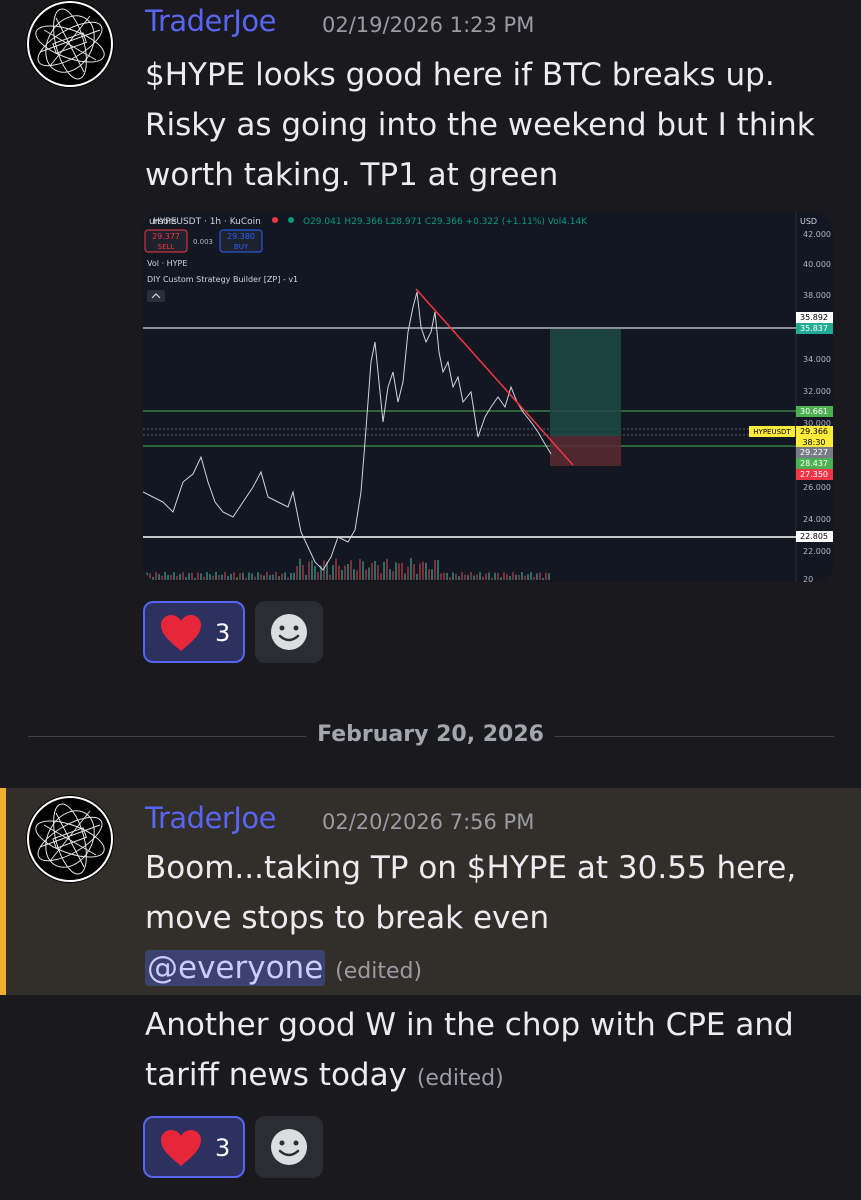  What do you see at coordinates (817, 519) in the screenshot?
I see `y-tick: 24.000` at bounding box center [817, 519].